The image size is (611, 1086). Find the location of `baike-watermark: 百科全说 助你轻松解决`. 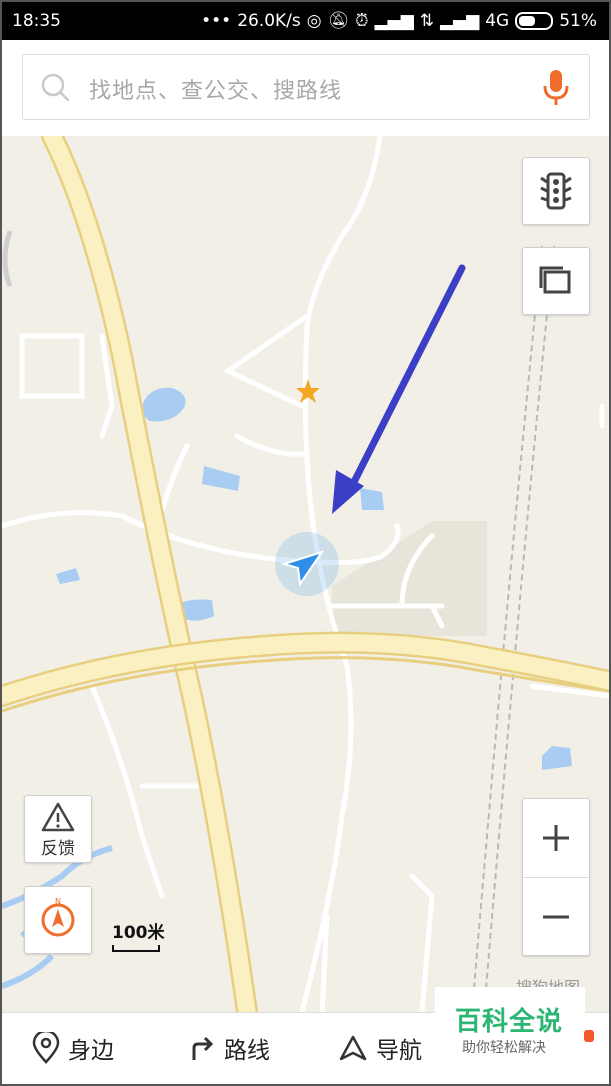

baike-watermark: 百科全说 助你轻松解决 is located at coordinates (510, 1022).